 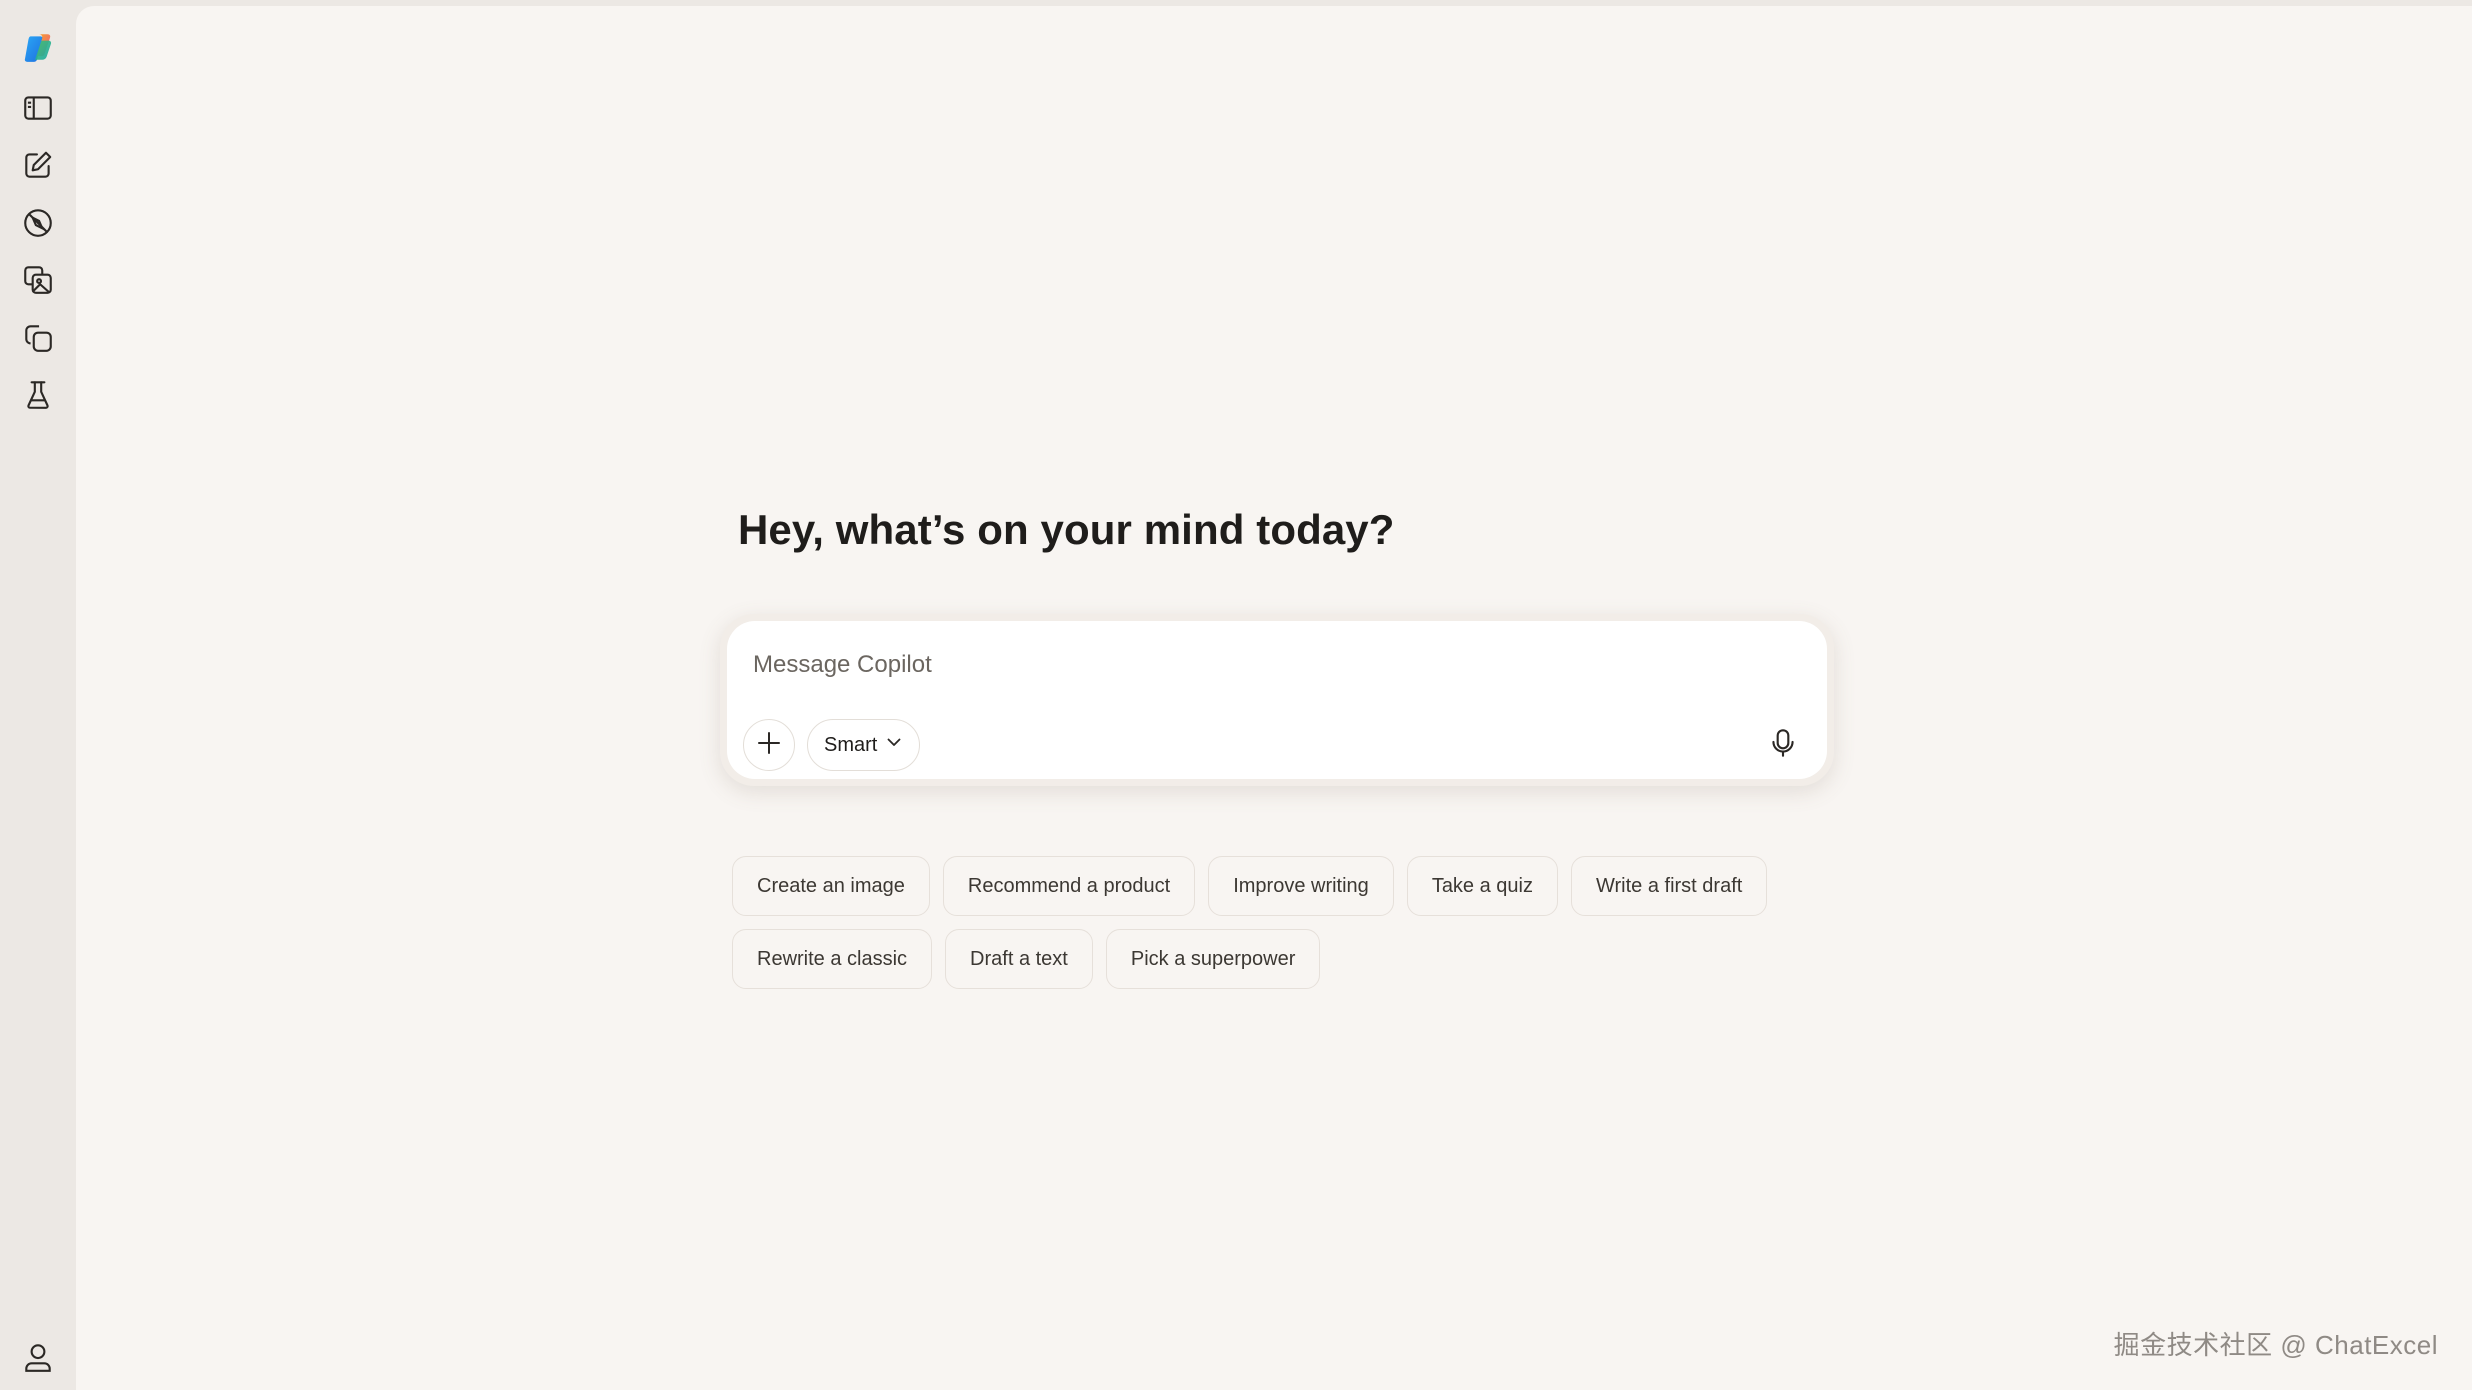 What do you see at coordinates (832, 959) in the screenshot?
I see `suggestion-rewrite-classic: Rewrite a classic` at bounding box center [832, 959].